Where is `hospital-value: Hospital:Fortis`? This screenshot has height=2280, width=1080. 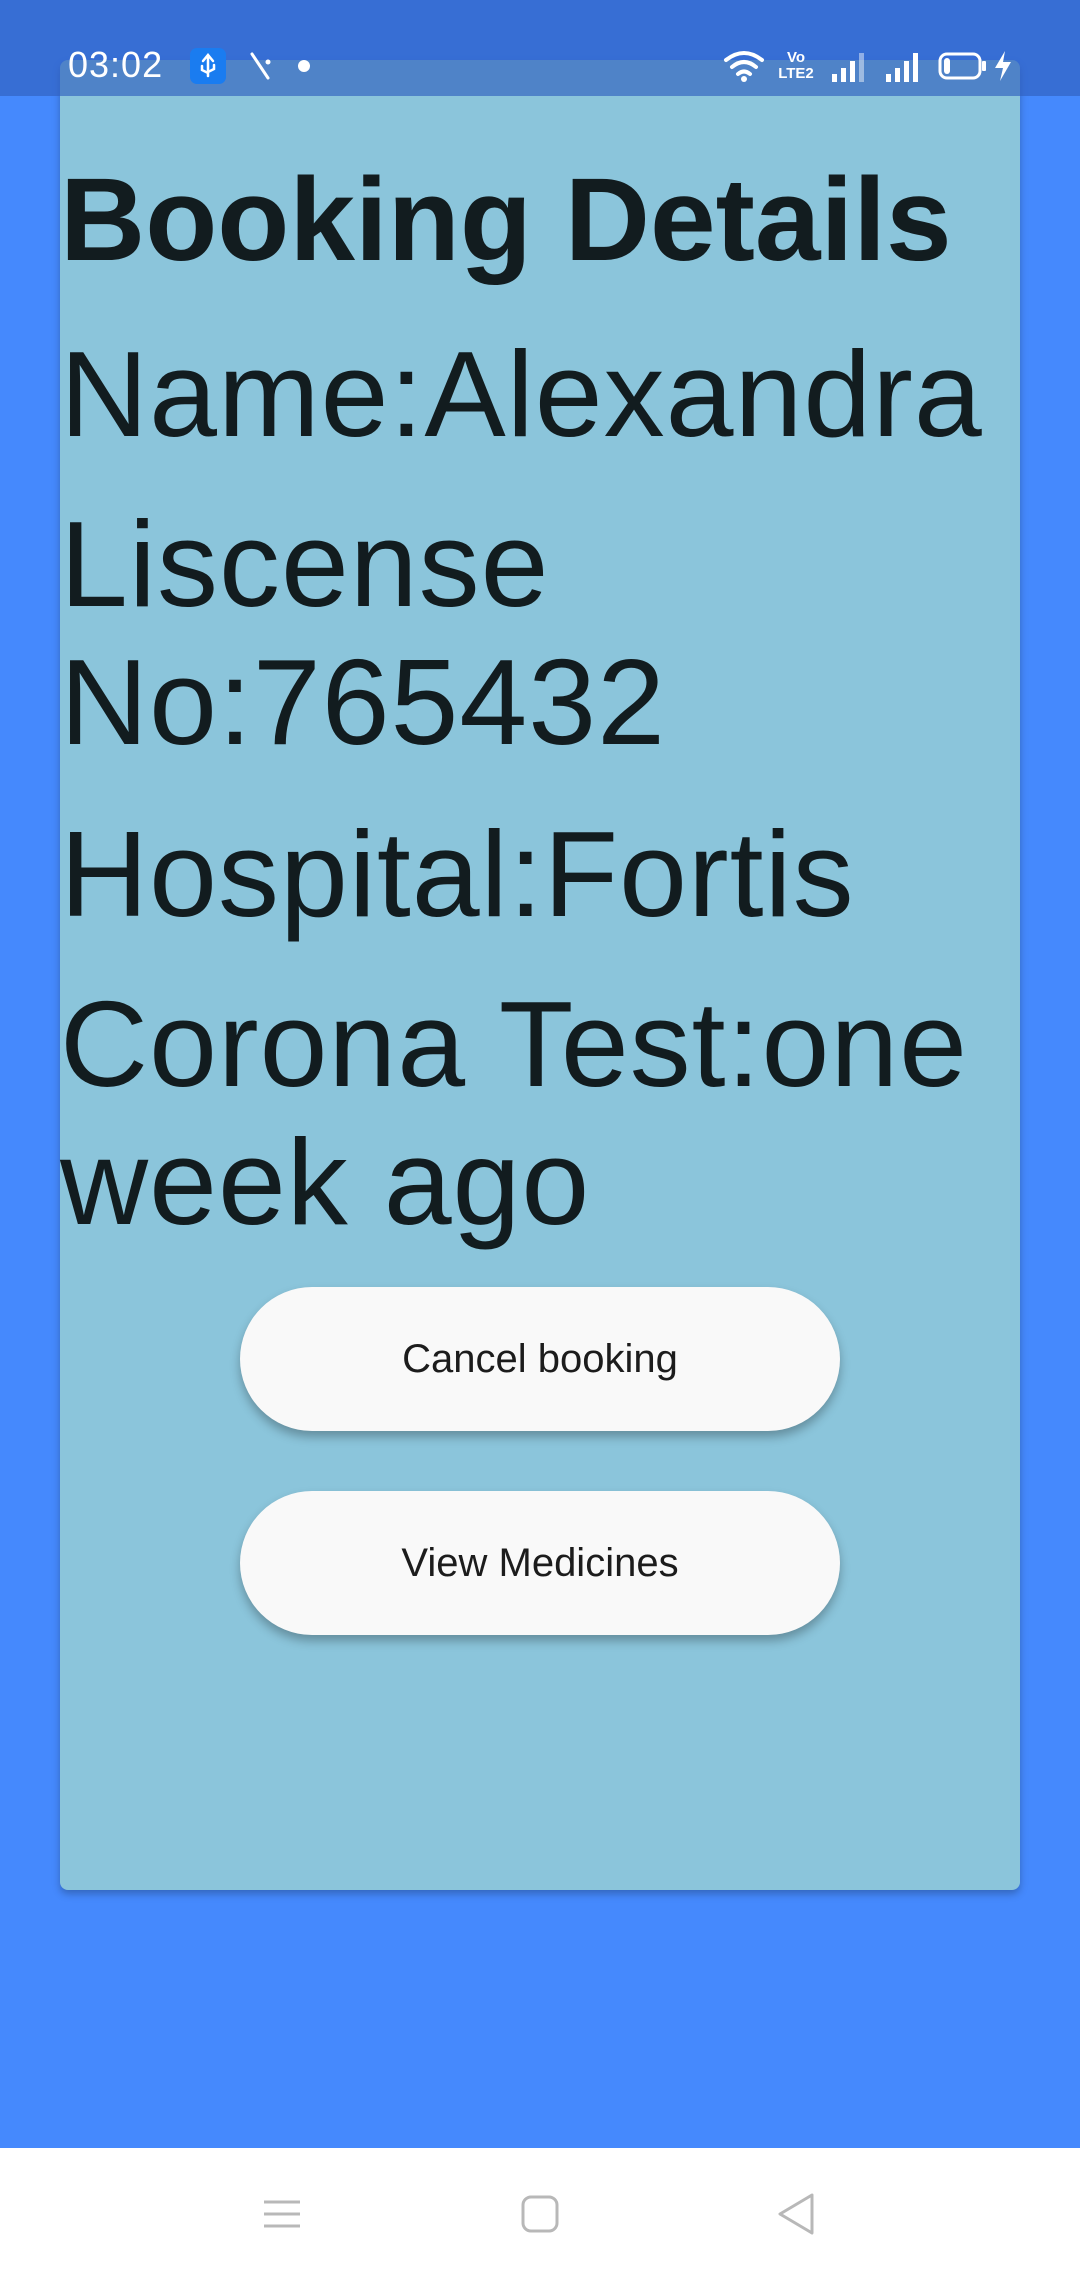 hospital-value: Hospital:Fortis is located at coordinates (457, 874).